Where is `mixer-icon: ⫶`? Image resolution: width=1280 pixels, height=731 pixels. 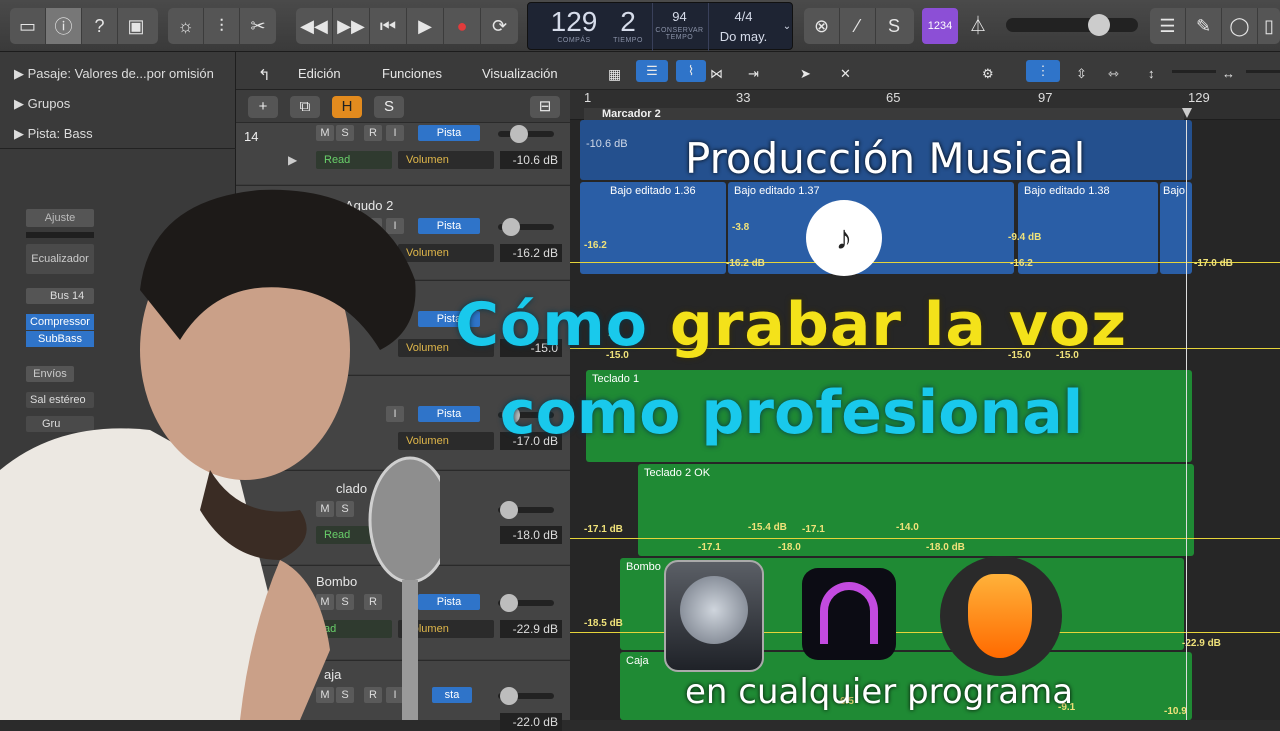 mixer-icon: ⫶ is located at coordinates (222, 26).